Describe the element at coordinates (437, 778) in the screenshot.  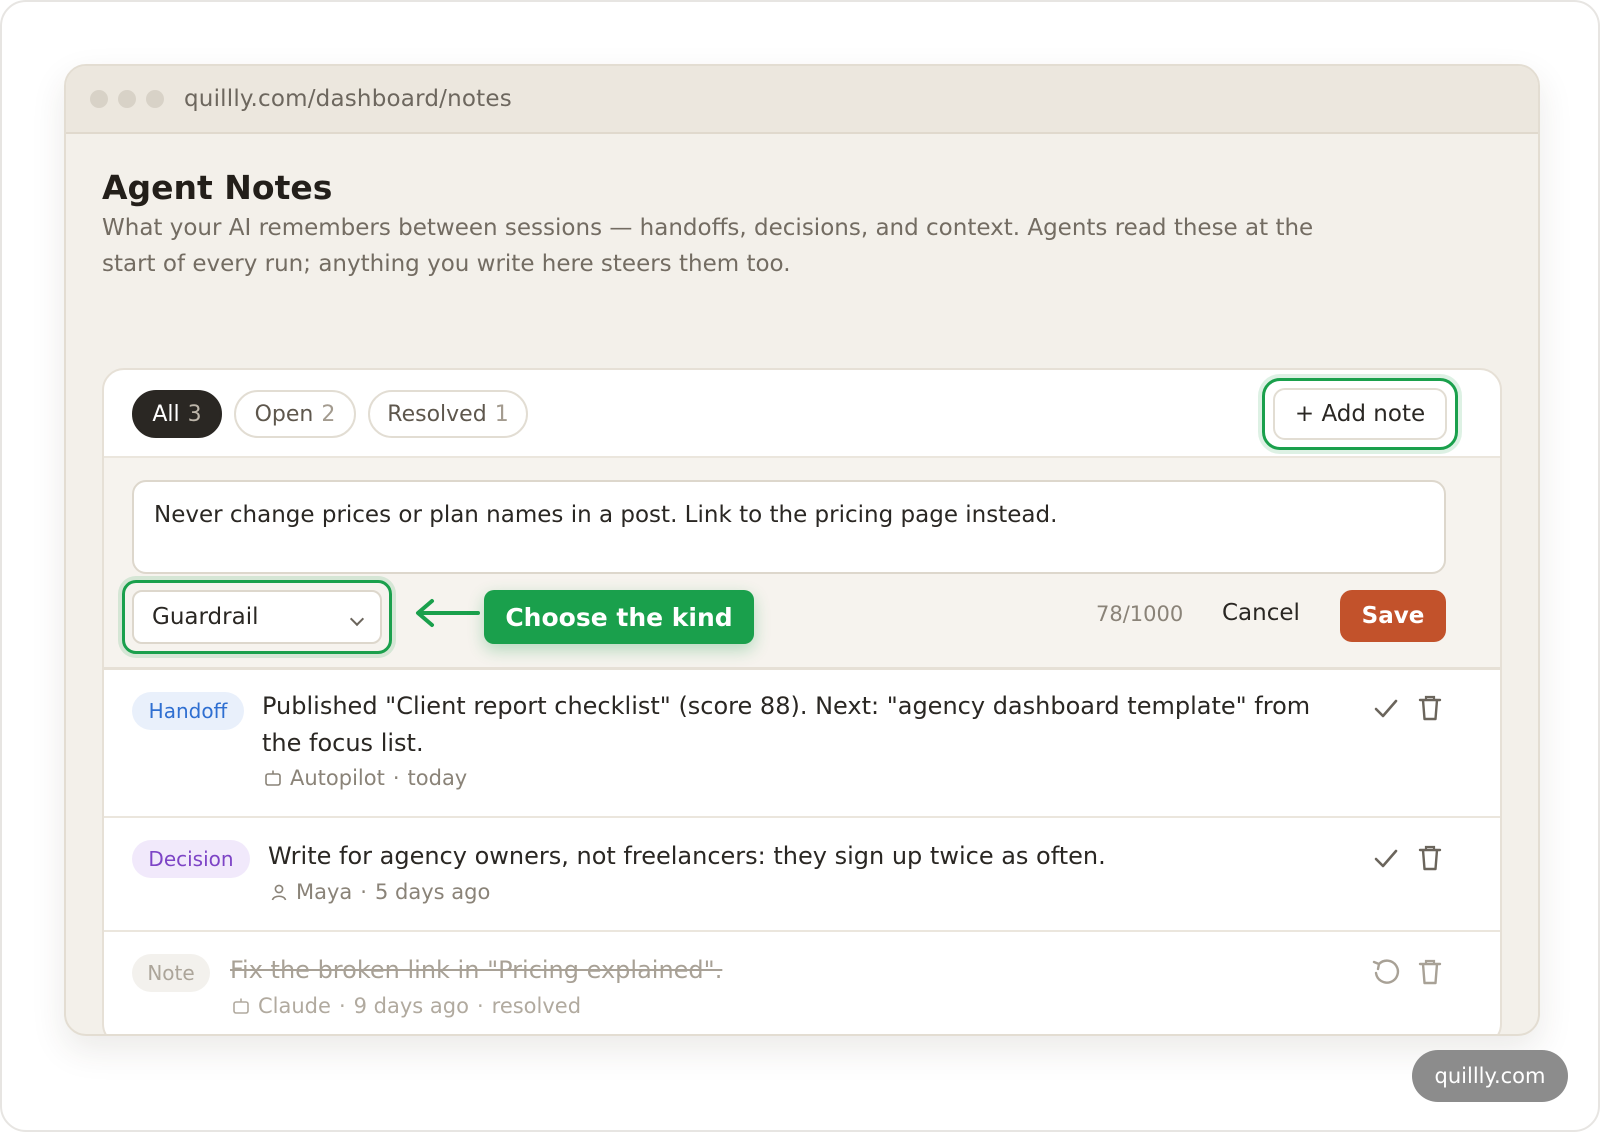
I see `note-time: today` at that location.